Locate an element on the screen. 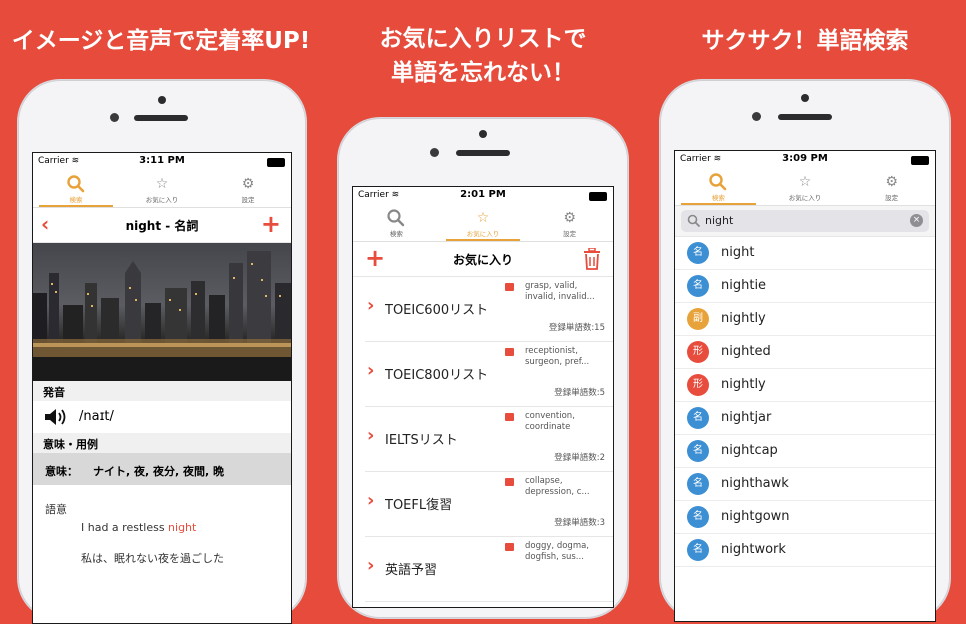 The height and width of the screenshot is (624, 966). headline-right: サクサク！単語検索 is located at coordinates (805, 41).